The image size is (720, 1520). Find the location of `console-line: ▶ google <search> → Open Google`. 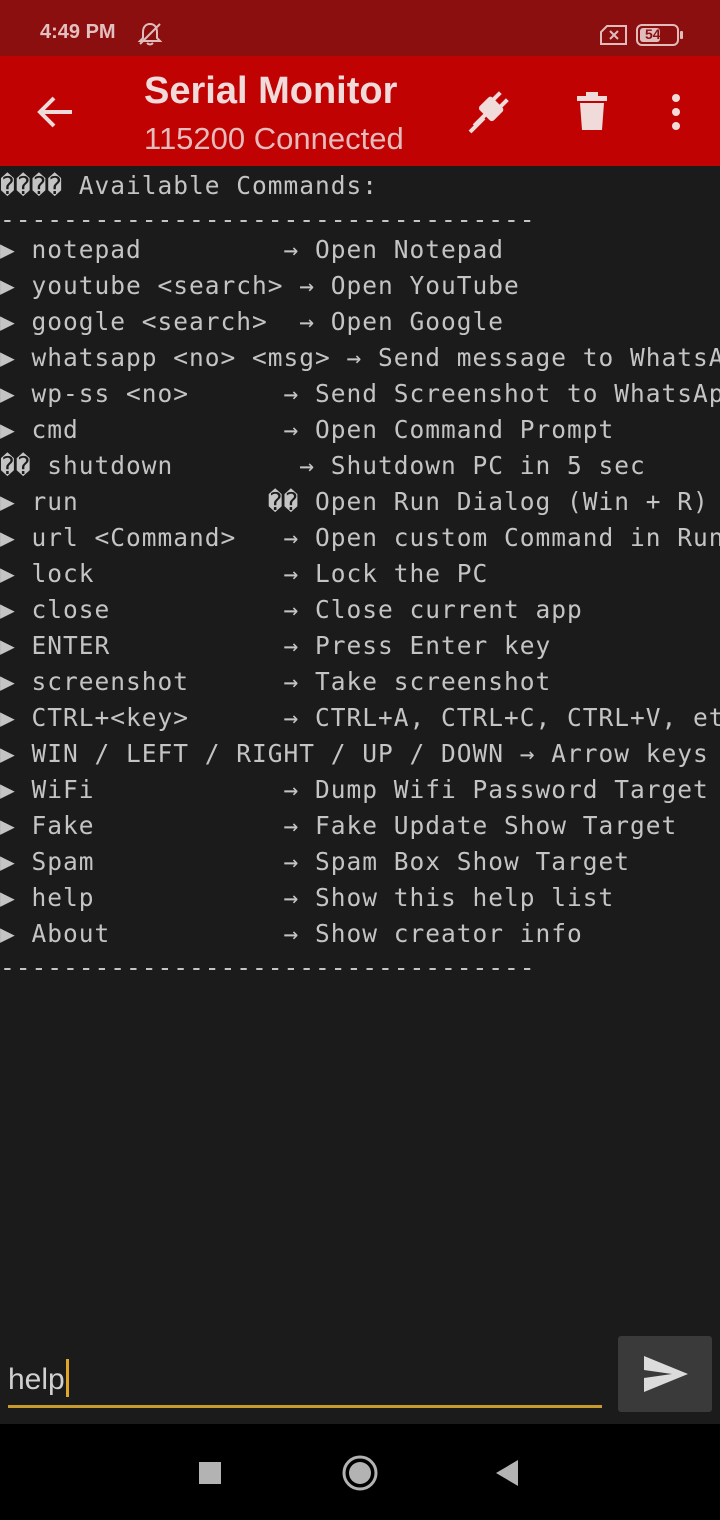

console-line: ▶ google <search> → Open Google is located at coordinates (252, 321).